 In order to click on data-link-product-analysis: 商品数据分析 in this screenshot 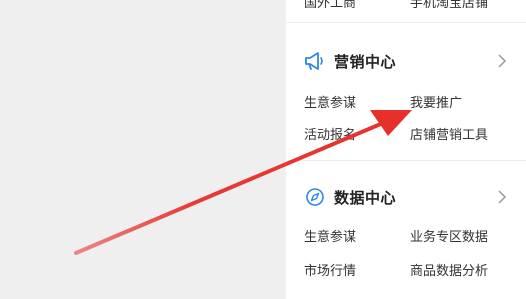, I will do `click(449, 269)`.